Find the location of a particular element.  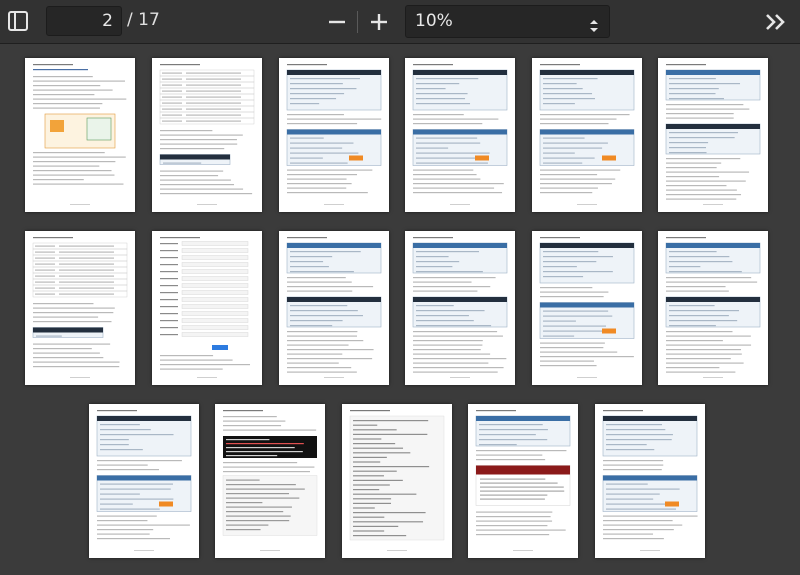

minus-icon is located at coordinates (337, 22).